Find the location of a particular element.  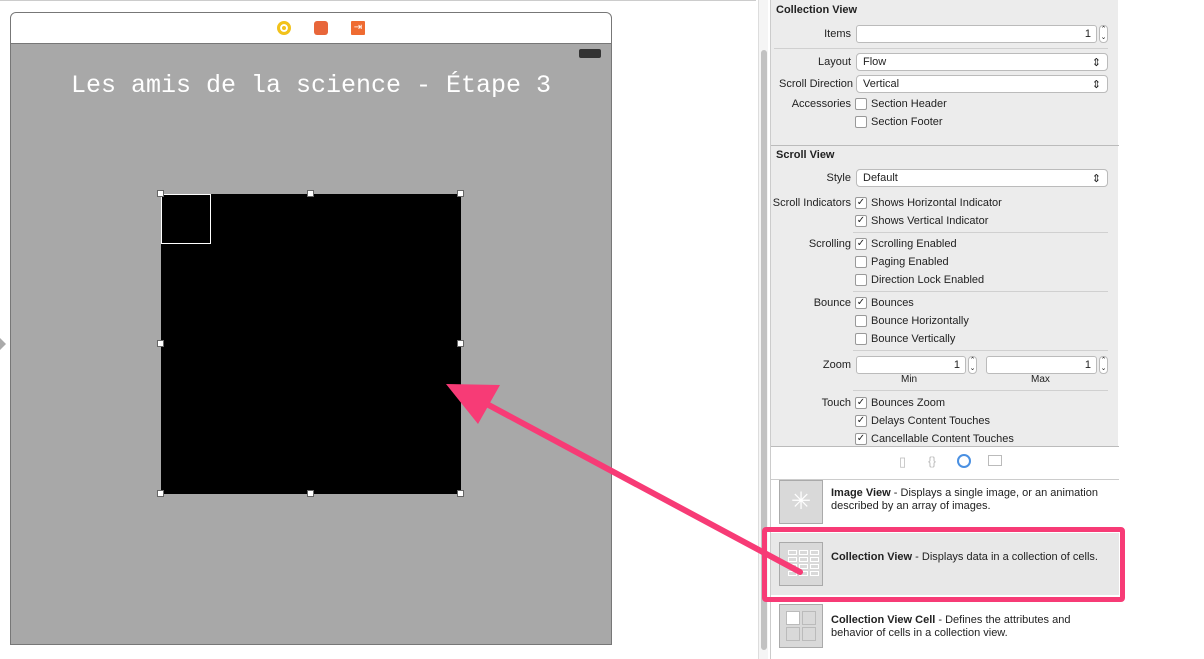

item-name: Collection View Cell is located at coordinates (883, 620).